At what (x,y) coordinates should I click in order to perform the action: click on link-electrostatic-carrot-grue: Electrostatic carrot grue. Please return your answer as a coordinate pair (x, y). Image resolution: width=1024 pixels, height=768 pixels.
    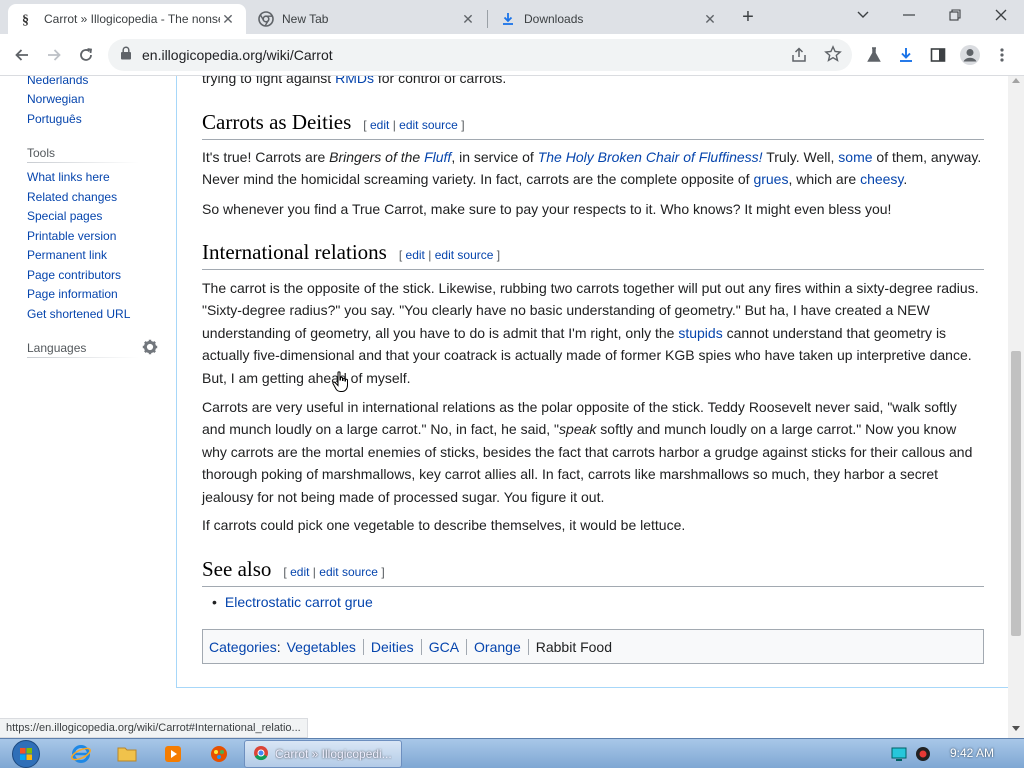
    Looking at the image, I should click on (299, 602).